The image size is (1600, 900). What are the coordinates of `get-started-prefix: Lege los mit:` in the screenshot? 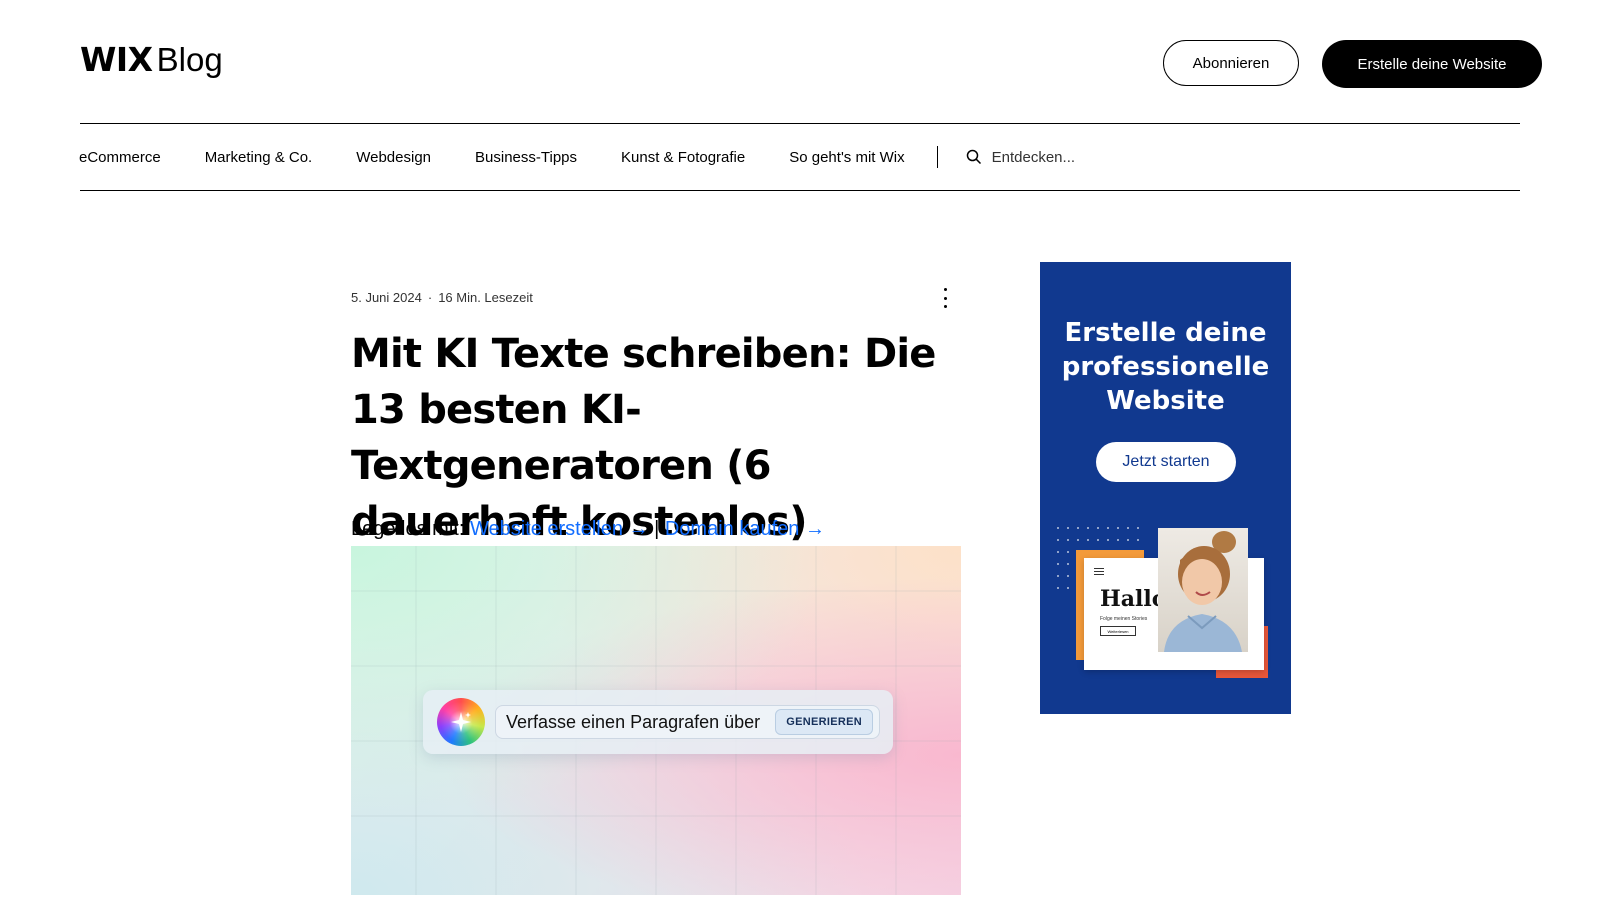 It's located at (410, 529).